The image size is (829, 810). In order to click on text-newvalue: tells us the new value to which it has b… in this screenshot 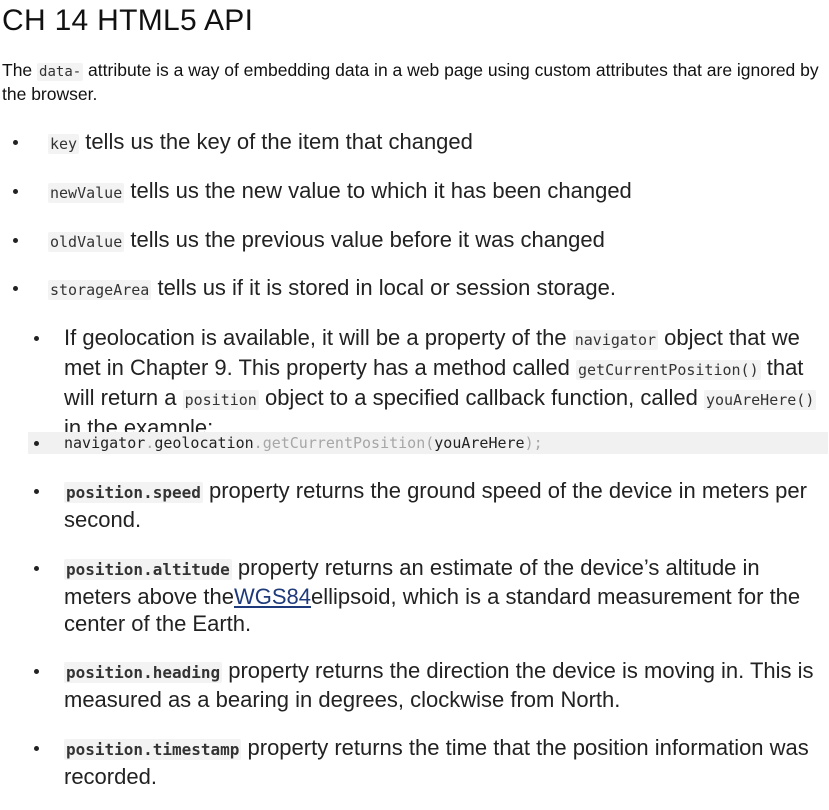, I will do `click(378, 190)`.